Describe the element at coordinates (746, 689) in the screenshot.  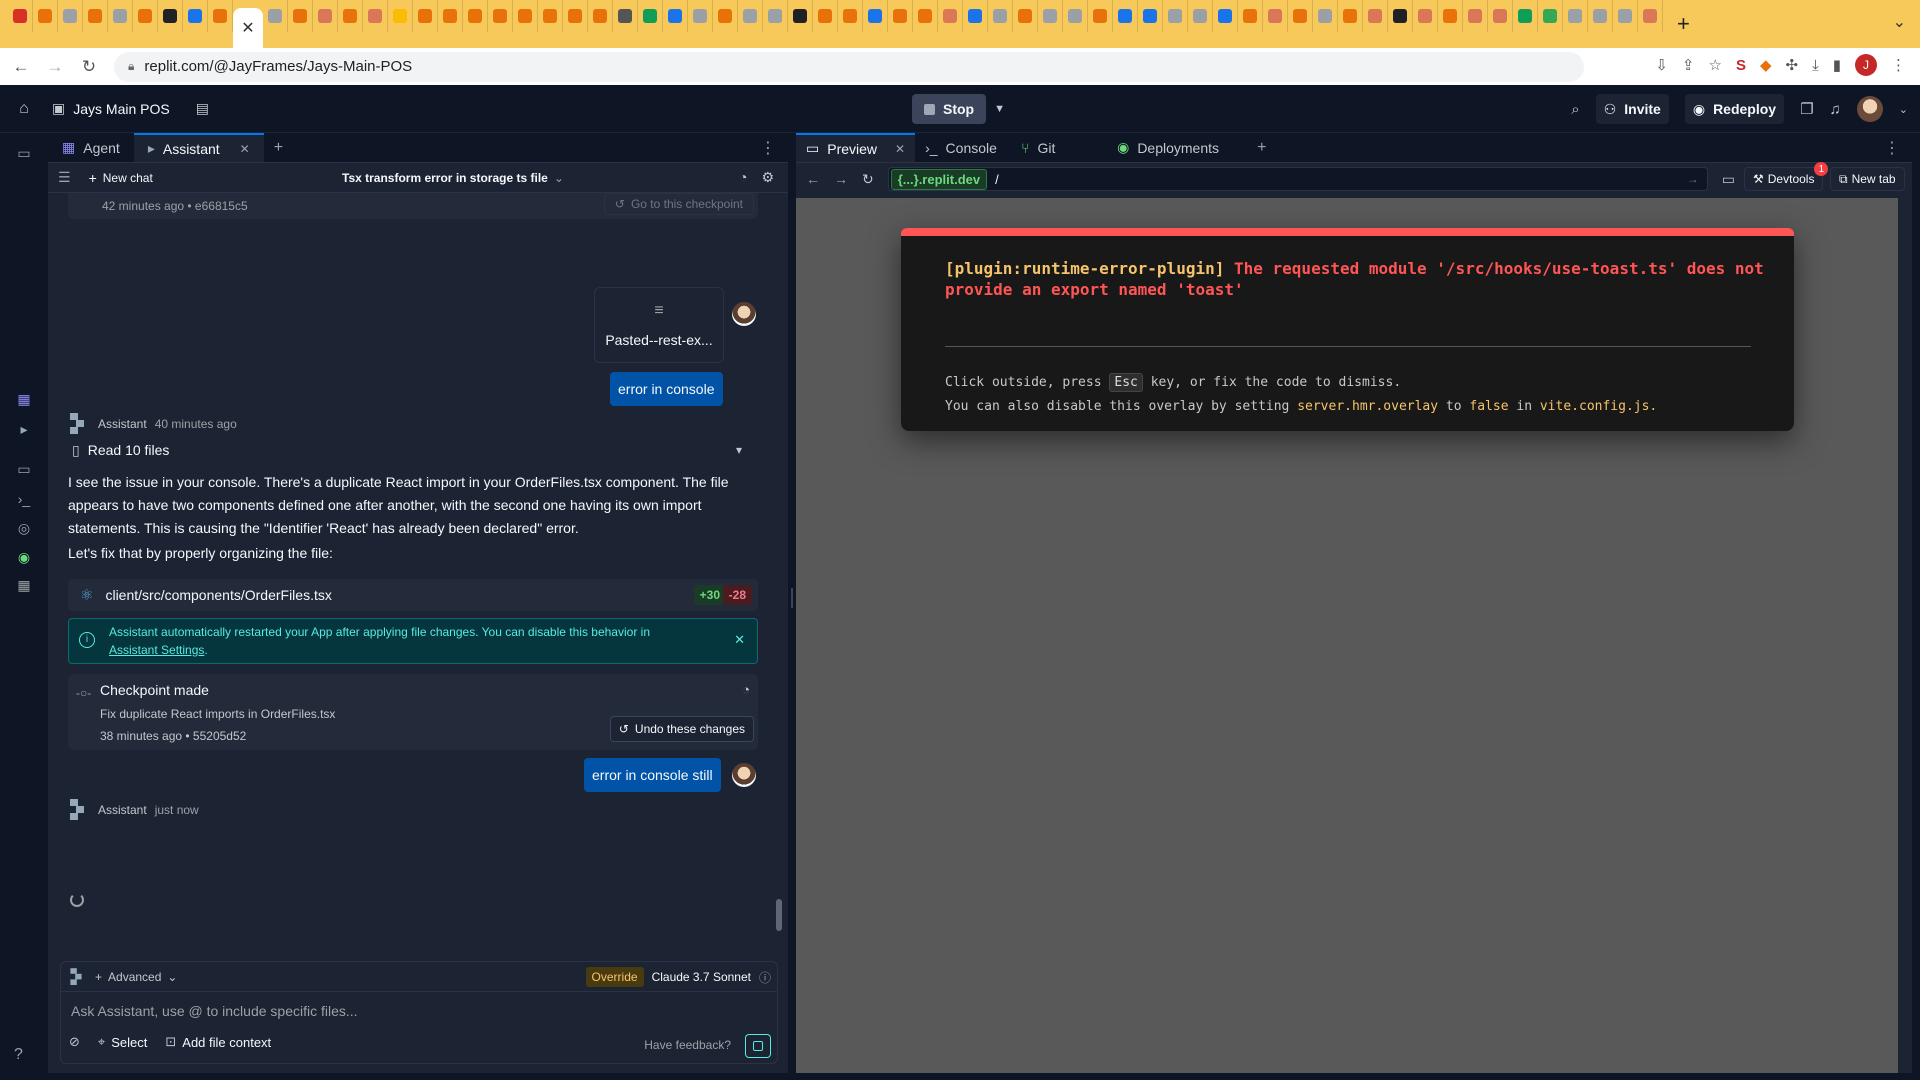
I see `rollback-gauge-icon: ◔` at that location.